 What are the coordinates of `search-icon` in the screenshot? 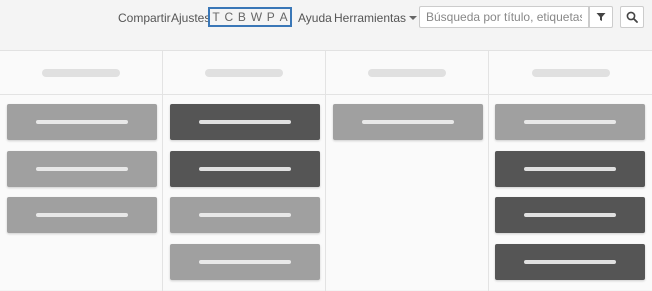 It's located at (632, 17).